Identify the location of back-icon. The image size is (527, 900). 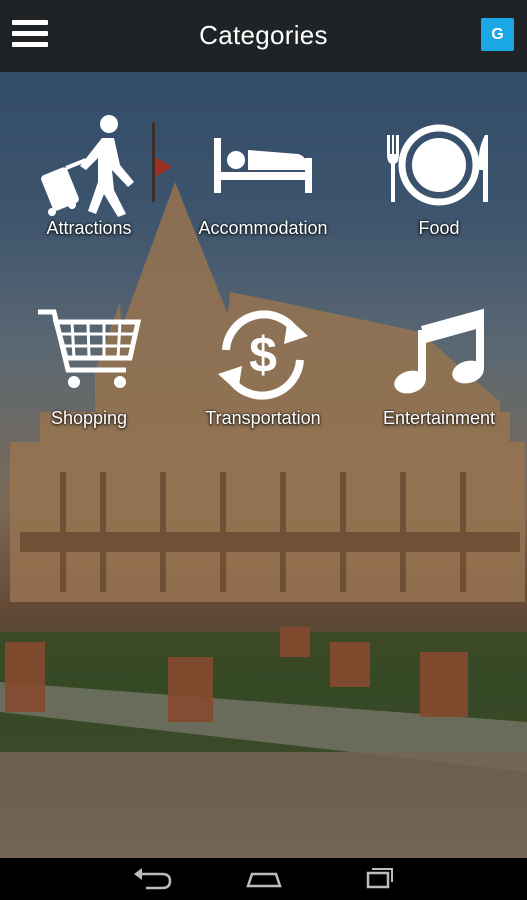
(152, 879).